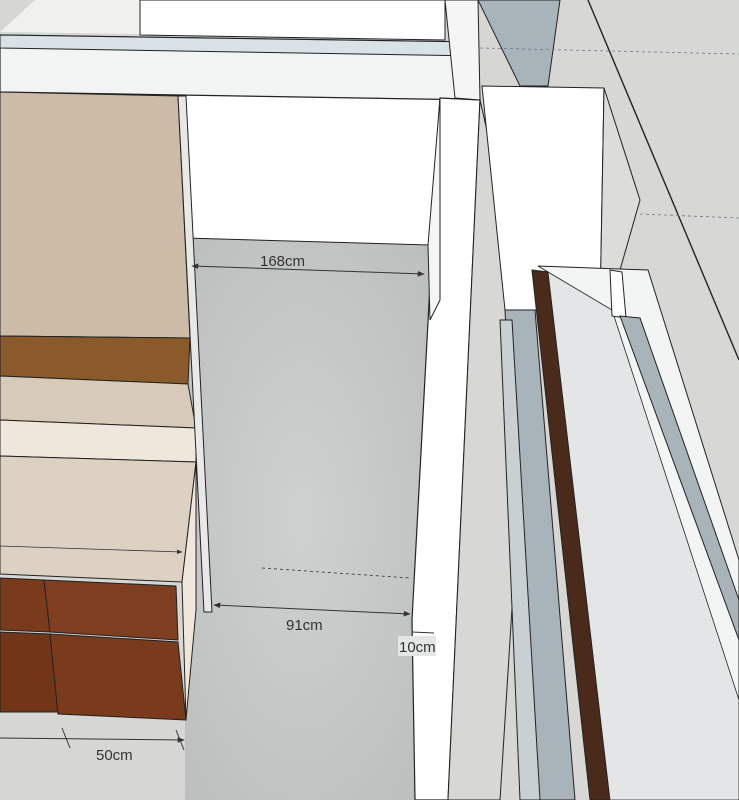 The width and height of the screenshot is (739, 800). I want to click on counter-band, so click(98, 441).